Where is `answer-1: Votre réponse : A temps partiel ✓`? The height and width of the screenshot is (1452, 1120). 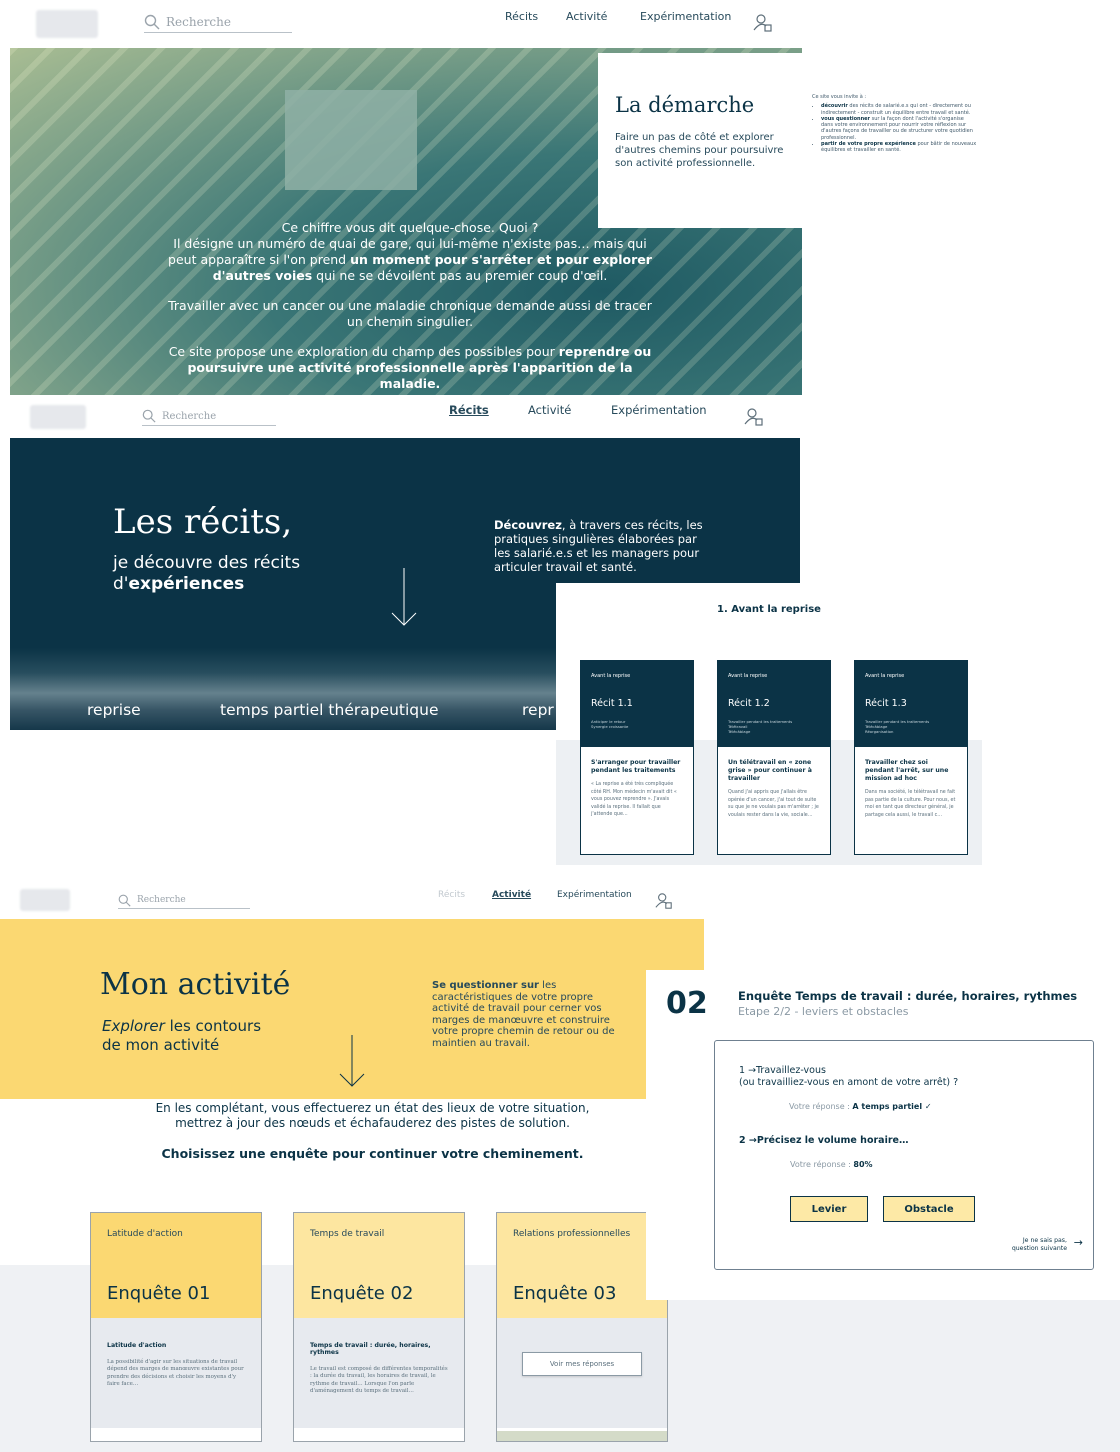
answer-1: Votre réponse : A temps partiel ✓ is located at coordinates (860, 1106).